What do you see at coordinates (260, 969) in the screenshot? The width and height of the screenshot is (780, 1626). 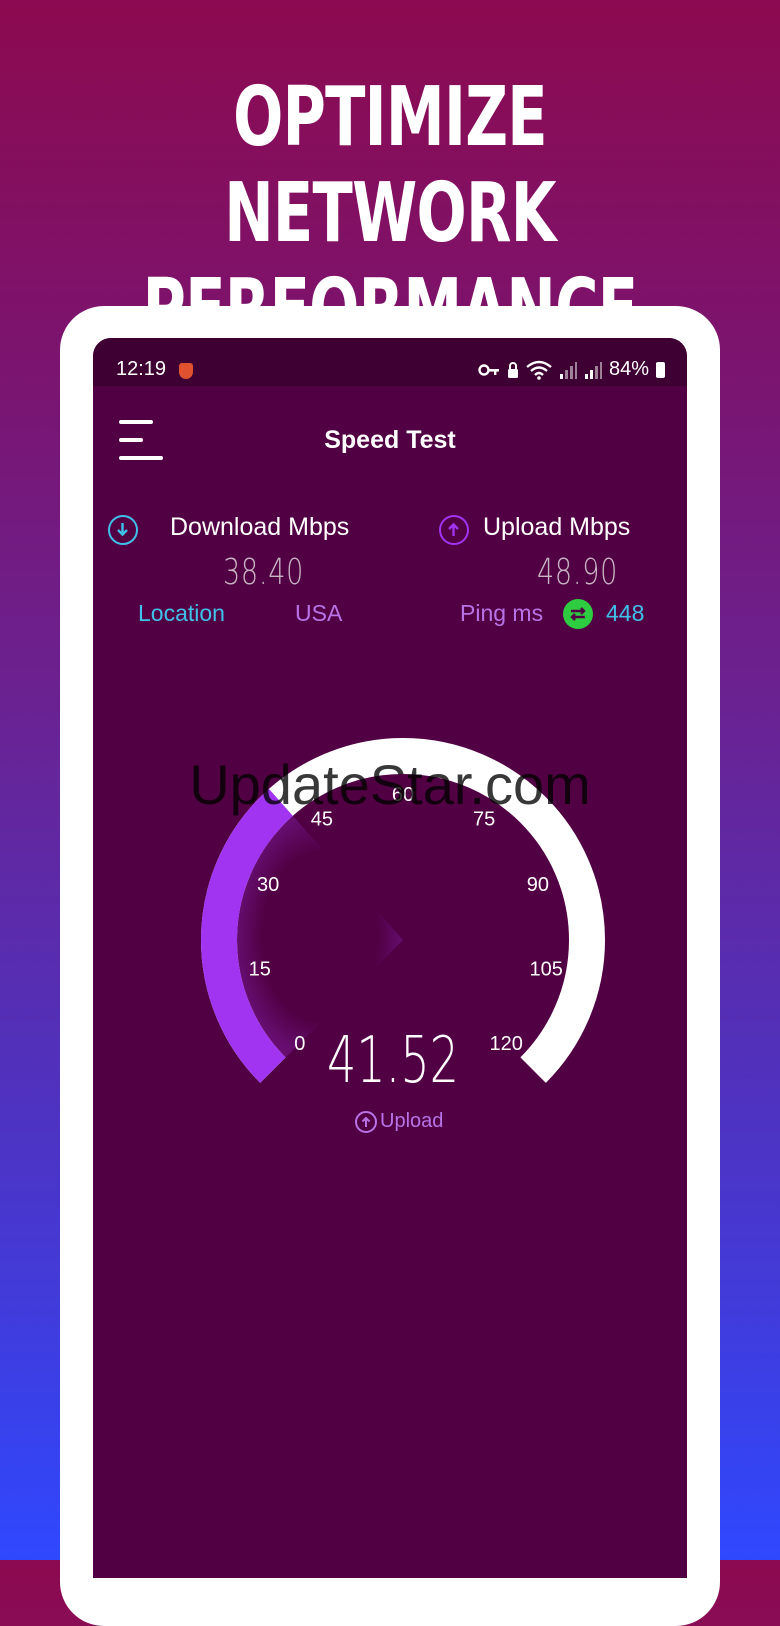 I see `gauge-tick-label: 15` at bounding box center [260, 969].